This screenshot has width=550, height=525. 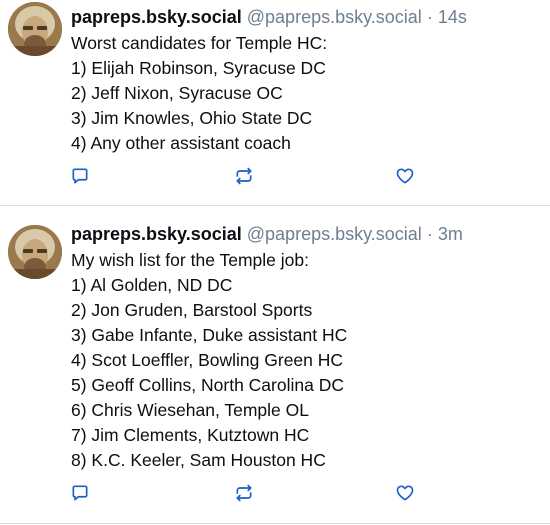 I want to click on post-text-line: 3) Jim Knowles, Ohio State DC, so click(x=192, y=118).